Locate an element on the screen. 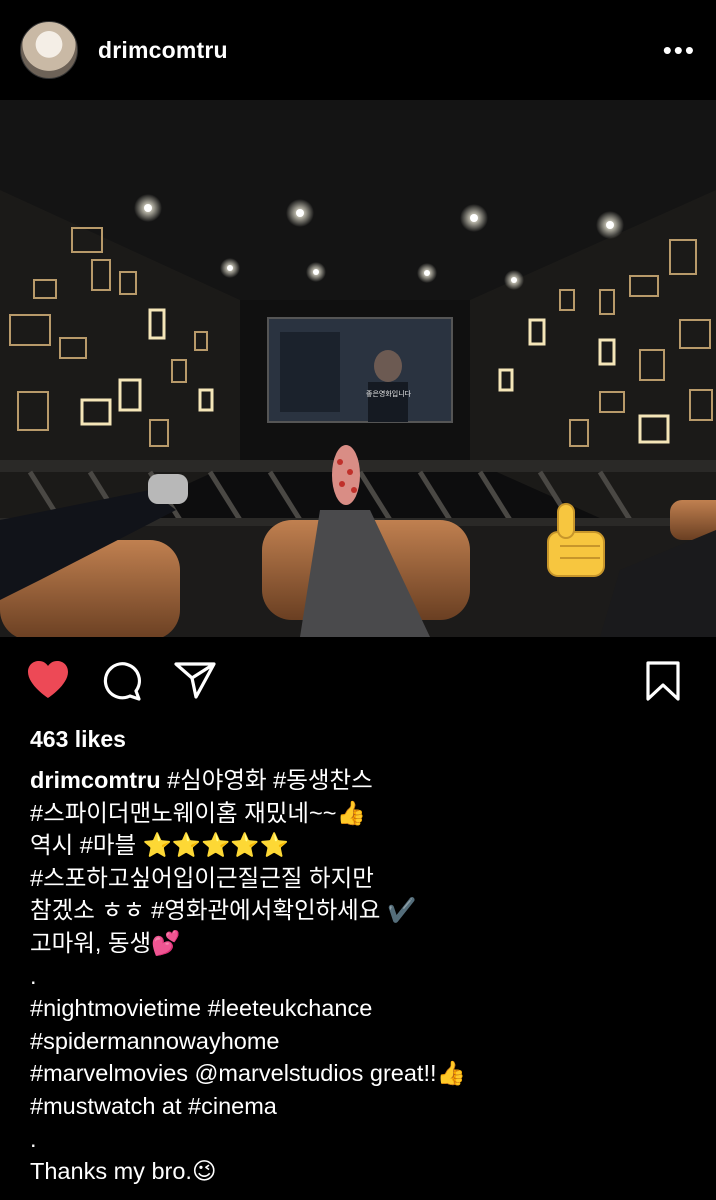 The image size is (716, 1200). caption-username: drimcomtru is located at coordinates (95, 780).